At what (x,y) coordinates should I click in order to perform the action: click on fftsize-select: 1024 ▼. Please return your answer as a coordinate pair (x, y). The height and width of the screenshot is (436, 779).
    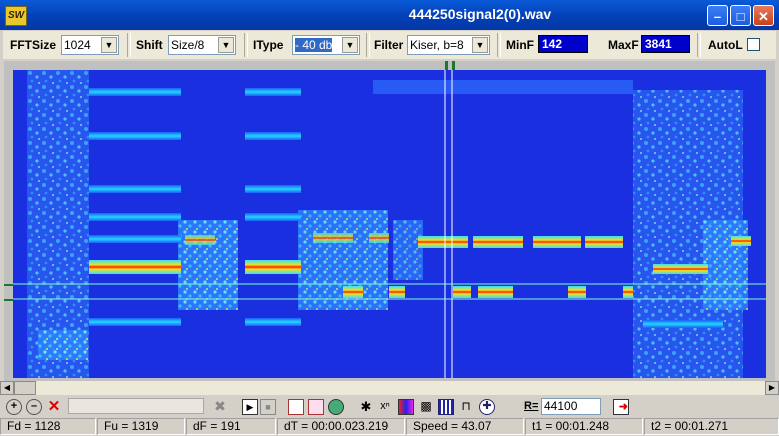
    Looking at the image, I should click on (90, 45).